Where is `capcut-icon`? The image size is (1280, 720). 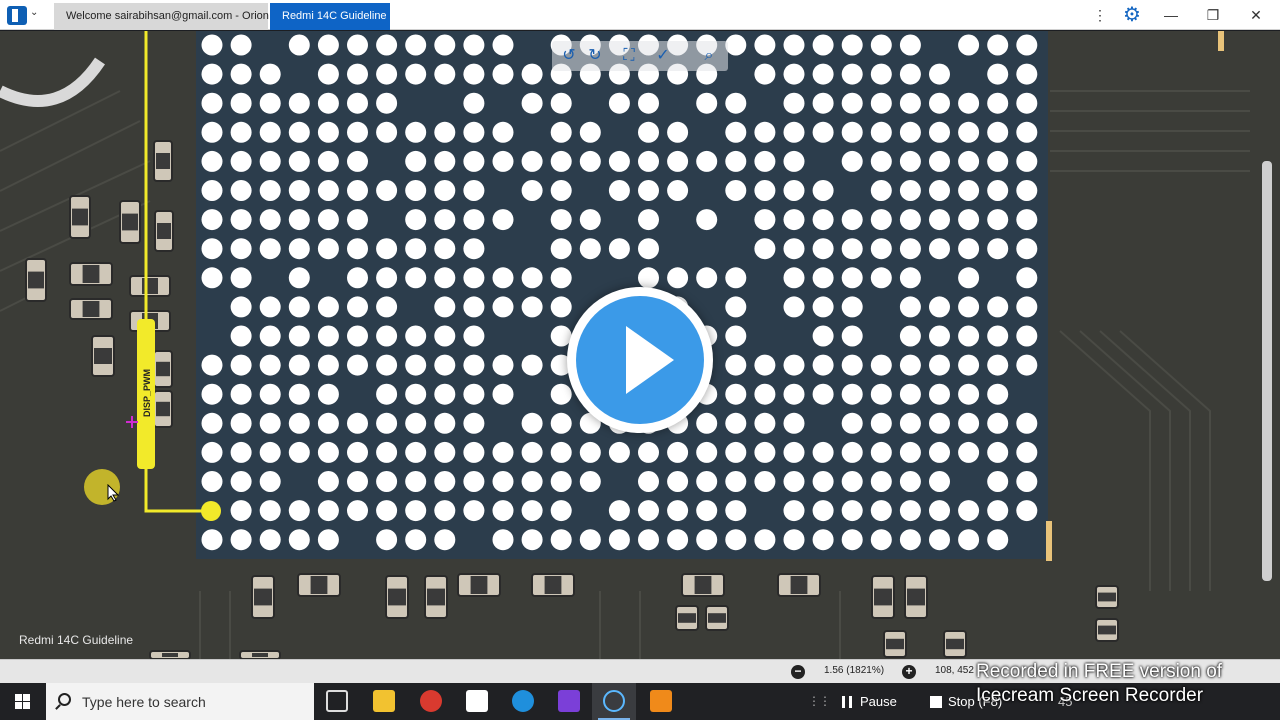 capcut-icon is located at coordinates (477, 701).